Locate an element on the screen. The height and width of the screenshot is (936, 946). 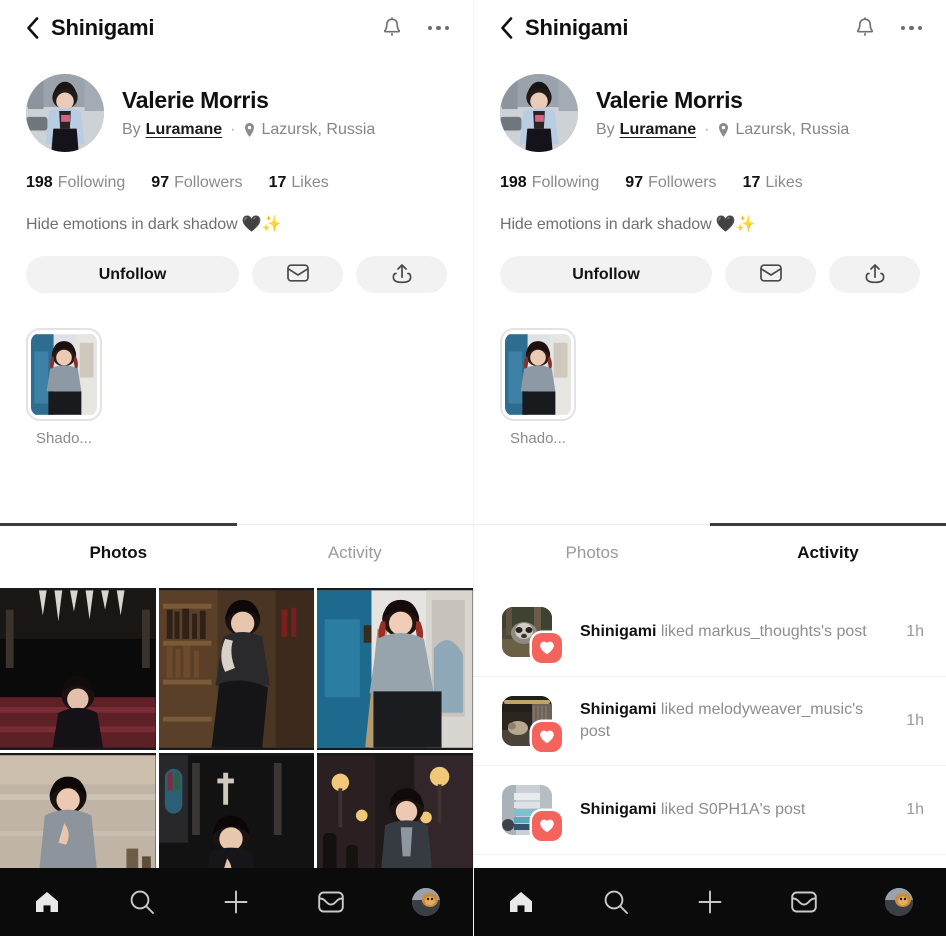
photo-lake is located at coordinates (78, 810).